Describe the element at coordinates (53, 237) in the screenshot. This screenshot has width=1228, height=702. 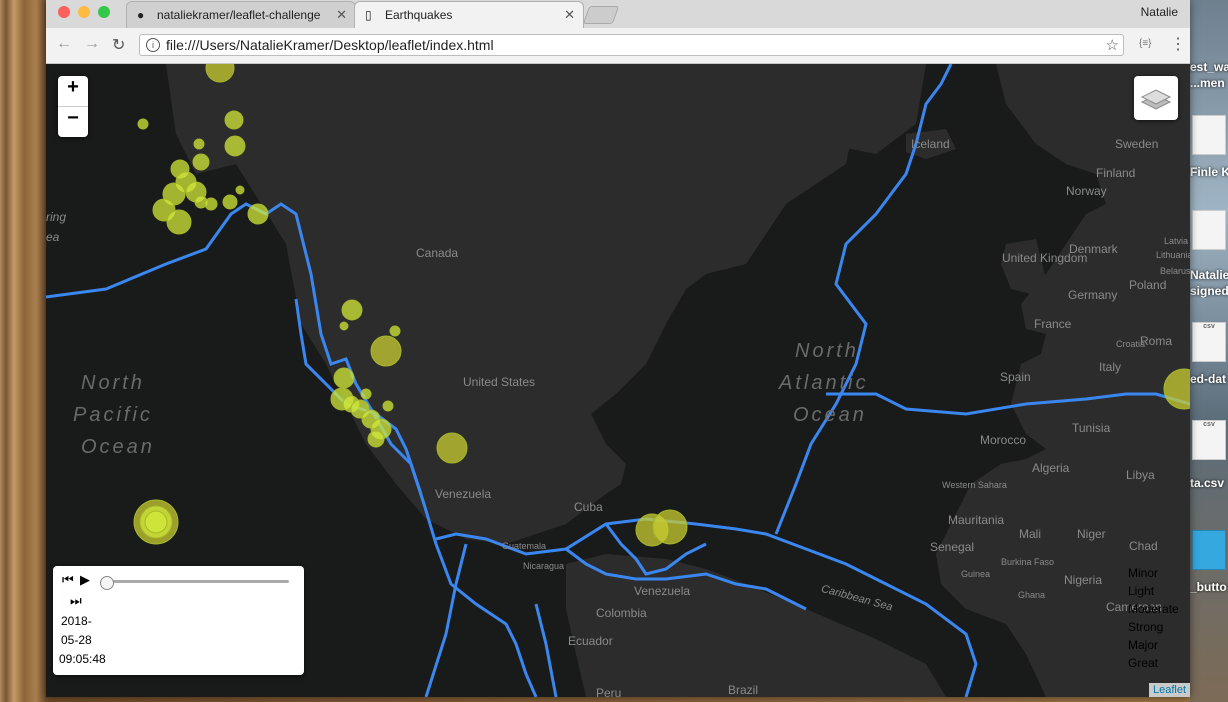
I see `partial-label: ea` at that location.